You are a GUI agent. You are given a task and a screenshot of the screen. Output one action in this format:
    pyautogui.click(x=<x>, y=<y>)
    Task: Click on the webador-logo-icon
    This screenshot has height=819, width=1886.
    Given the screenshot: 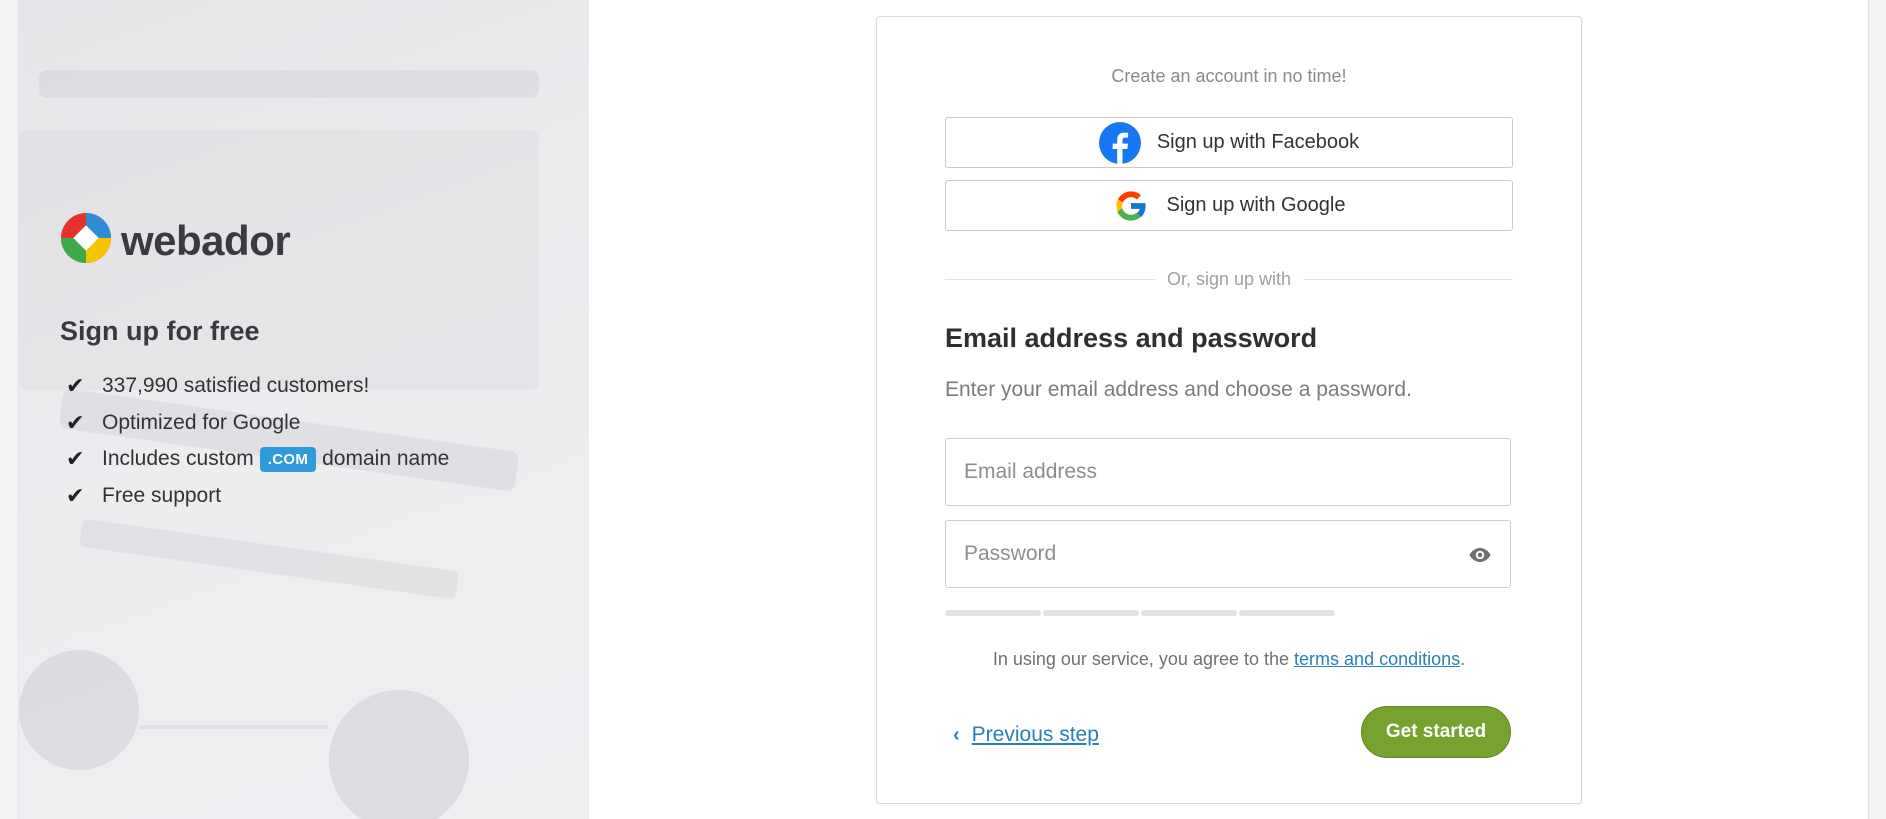 What is the action you would take?
    pyautogui.click(x=86, y=240)
    